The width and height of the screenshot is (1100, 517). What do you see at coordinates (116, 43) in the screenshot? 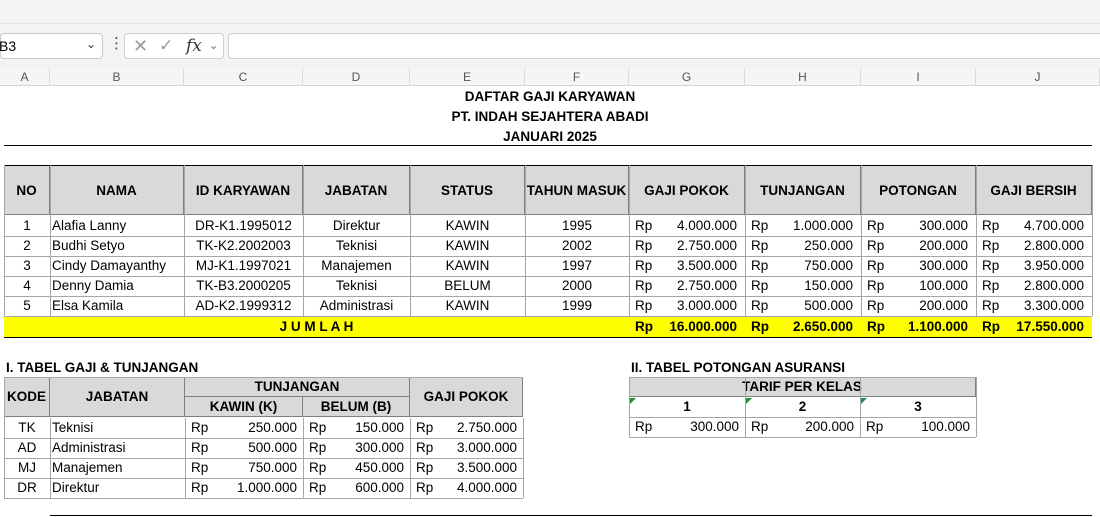
I see `more-options-icon: ⋮` at bounding box center [116, 43].